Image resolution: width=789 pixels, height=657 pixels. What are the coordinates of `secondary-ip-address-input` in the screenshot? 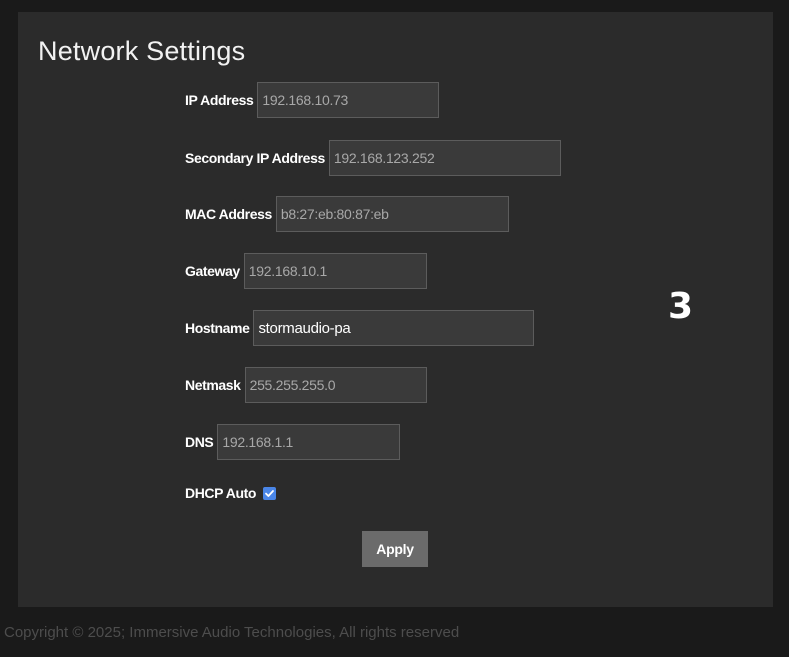 It's located at (444, 158).